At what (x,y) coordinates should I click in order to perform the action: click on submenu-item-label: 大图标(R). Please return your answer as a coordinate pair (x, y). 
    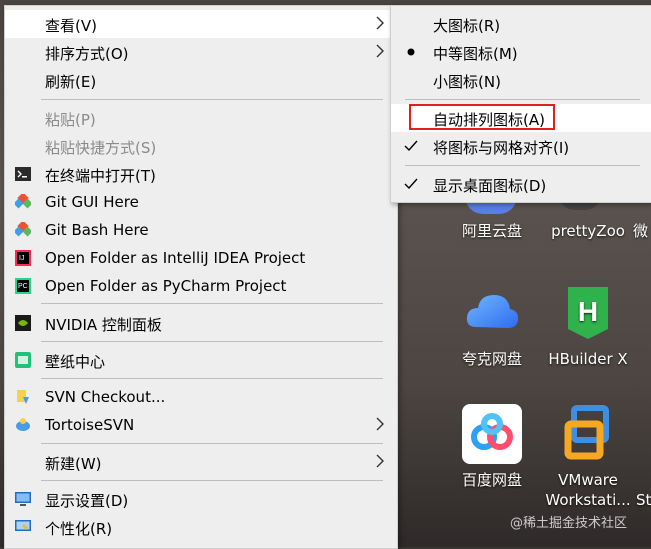
    Looking at the image, I should click on (467, 26).